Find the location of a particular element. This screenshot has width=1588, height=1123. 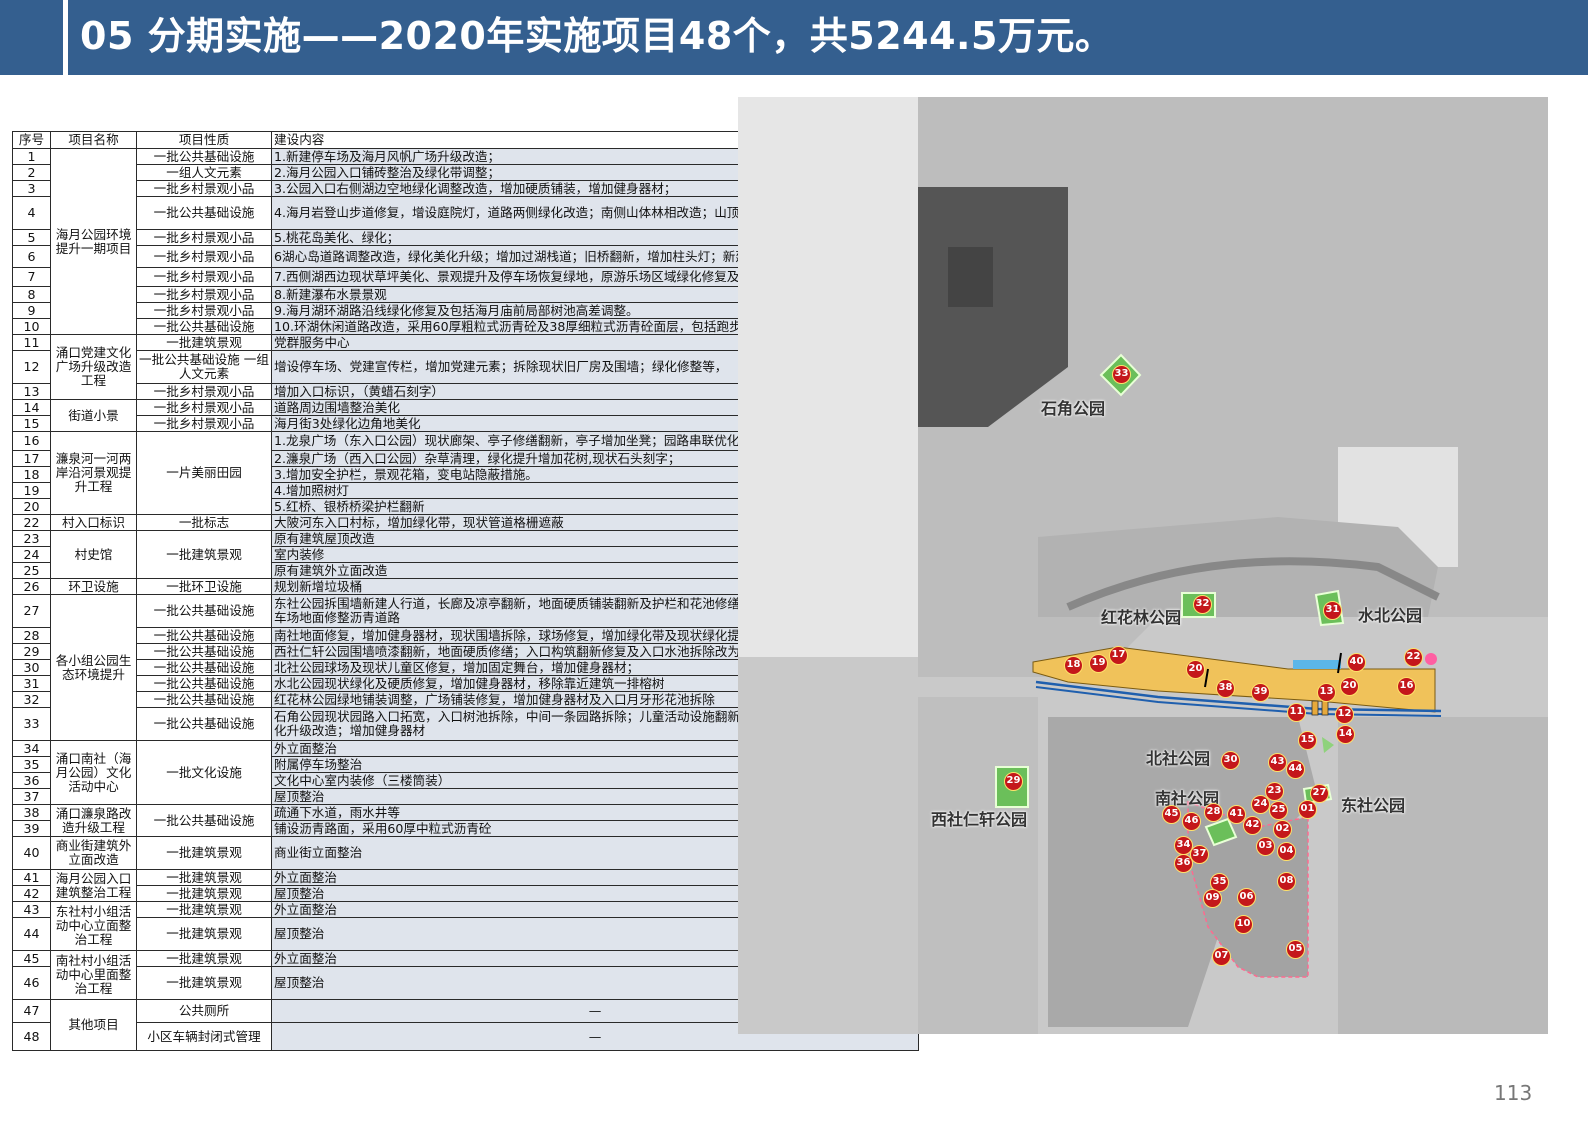

row-no: 17 is located at coordinates (31, 458).